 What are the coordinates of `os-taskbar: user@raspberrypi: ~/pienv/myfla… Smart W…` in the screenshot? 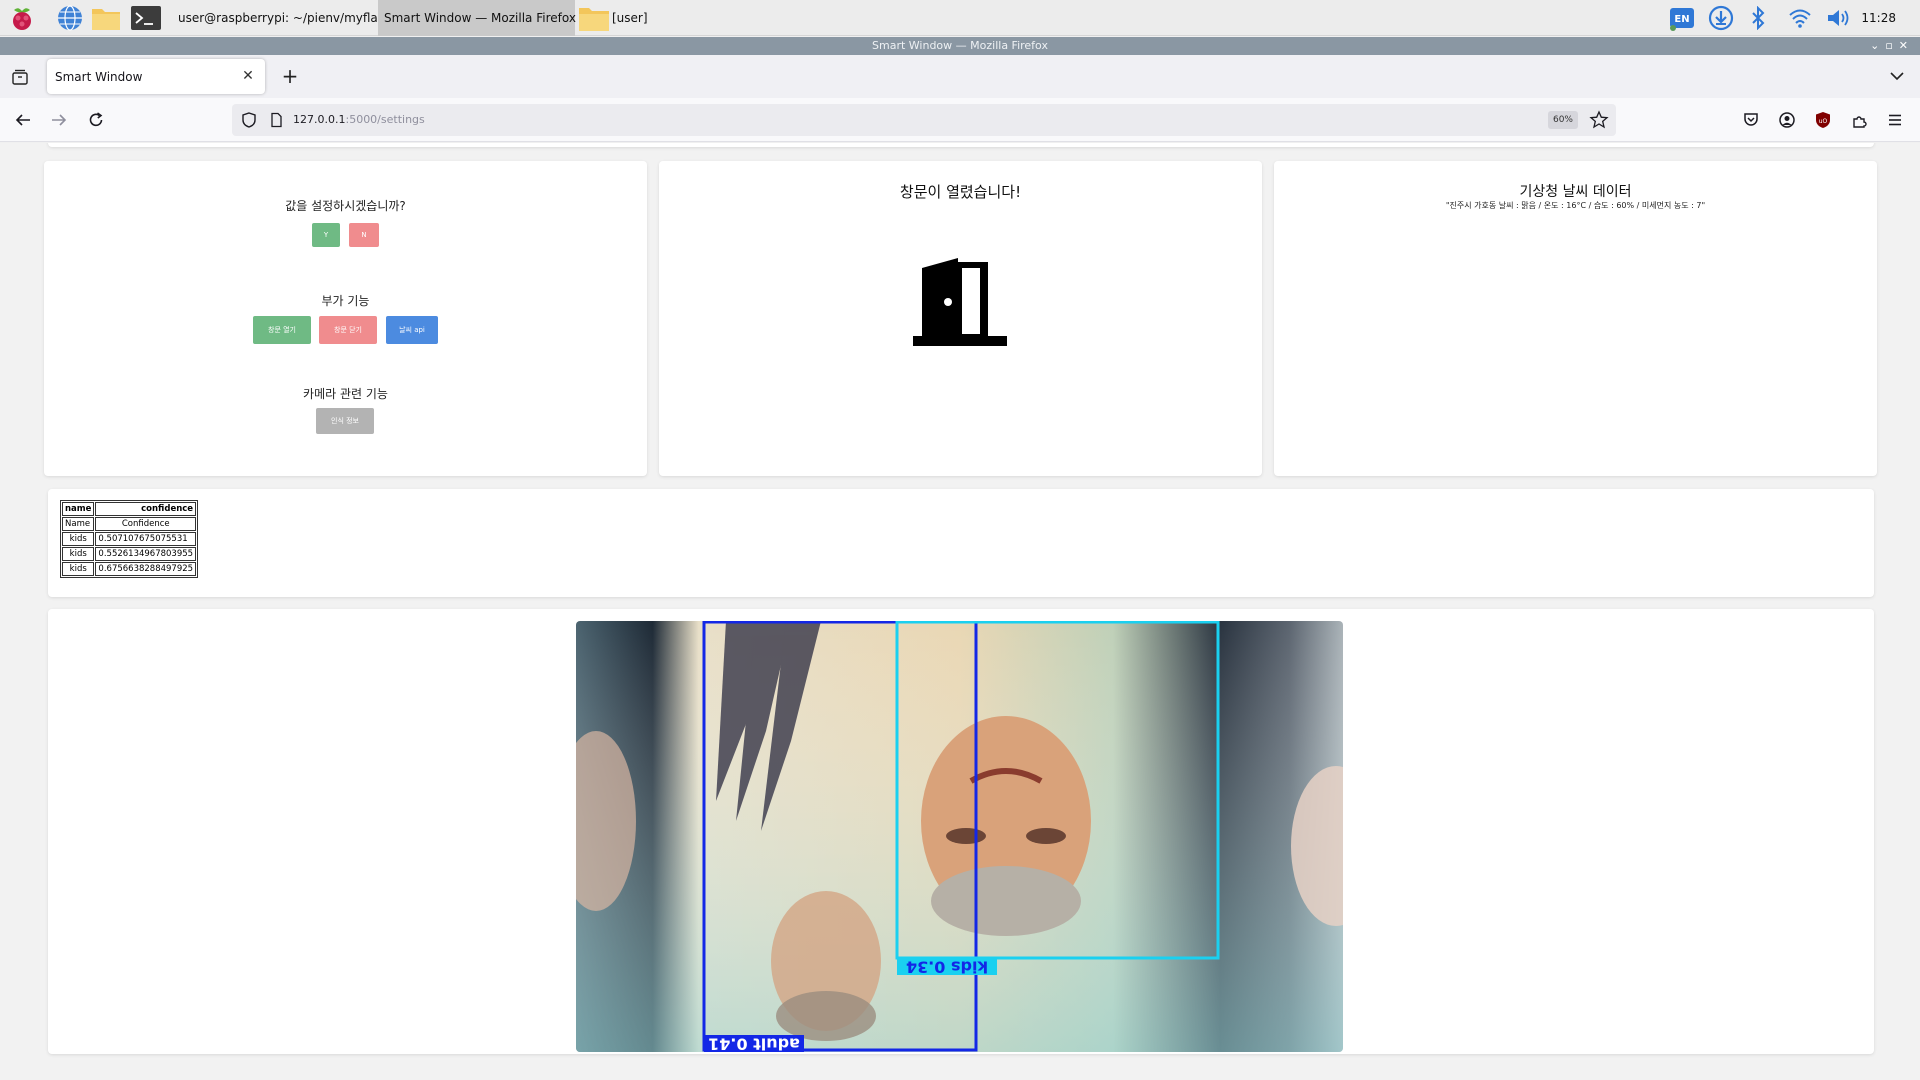 It's located at (960, 18).